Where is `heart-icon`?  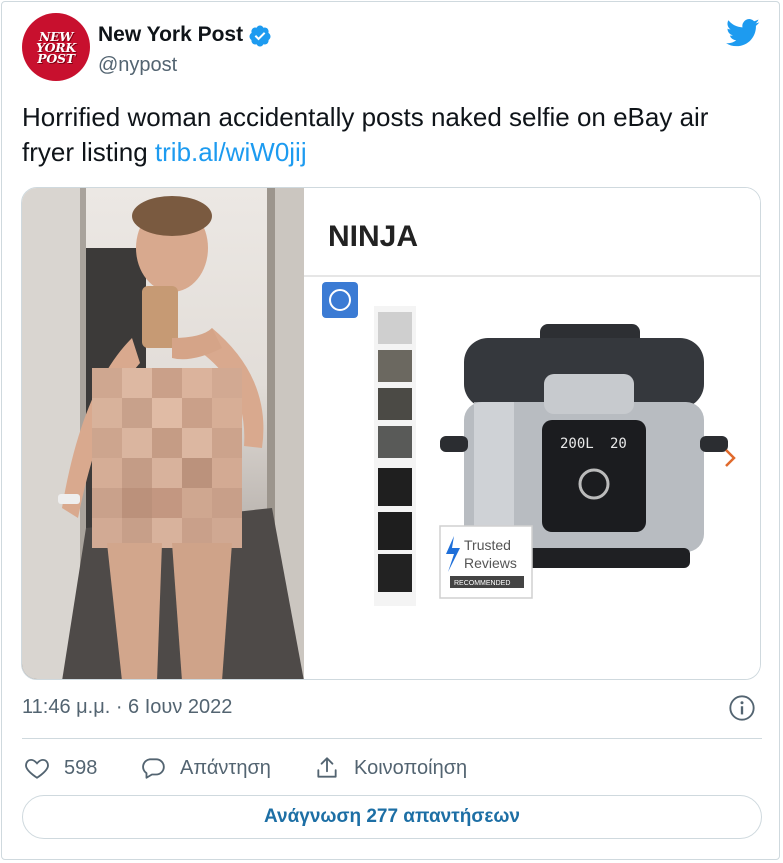 heart-icon is located at coordinates (37, 768).